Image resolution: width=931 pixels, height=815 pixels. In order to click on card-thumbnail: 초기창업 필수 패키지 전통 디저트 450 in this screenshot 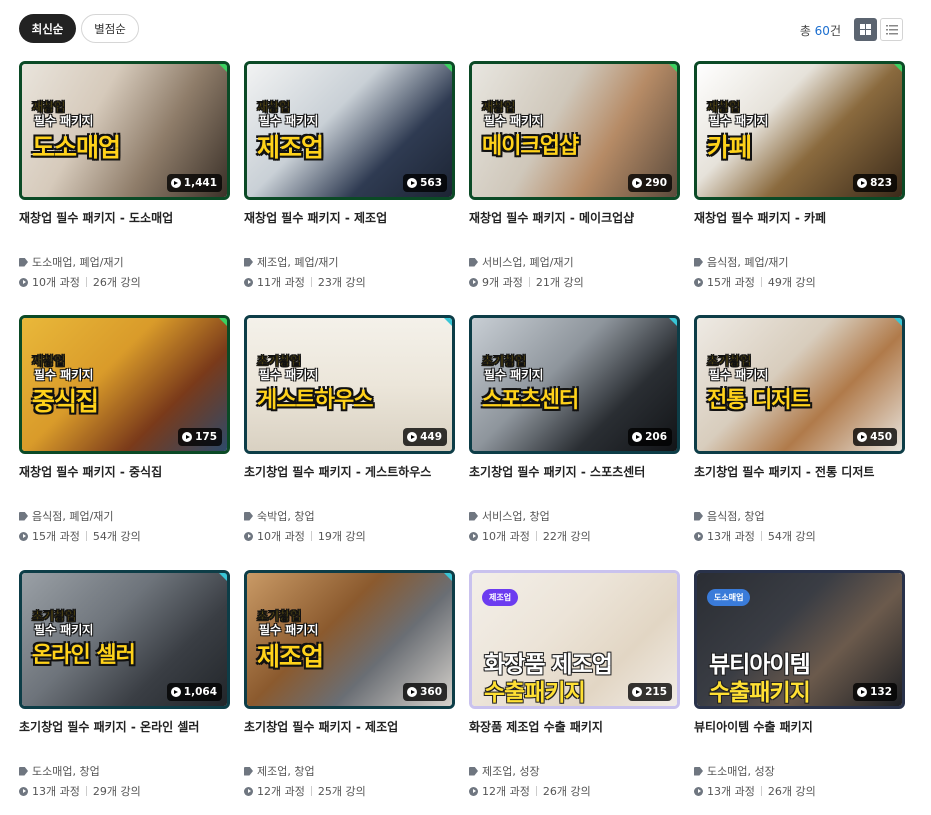, I will do `click(799, 384)`.